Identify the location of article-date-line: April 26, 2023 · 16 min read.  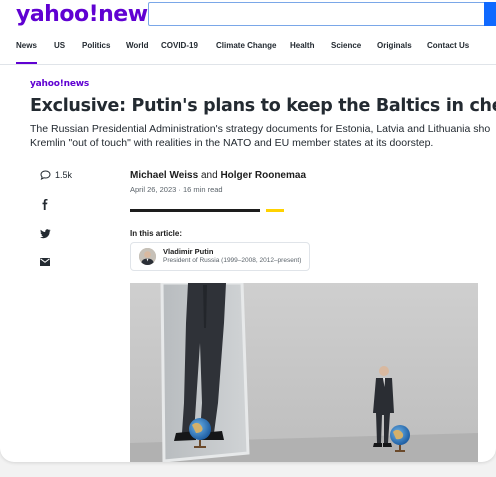
(176, 189).